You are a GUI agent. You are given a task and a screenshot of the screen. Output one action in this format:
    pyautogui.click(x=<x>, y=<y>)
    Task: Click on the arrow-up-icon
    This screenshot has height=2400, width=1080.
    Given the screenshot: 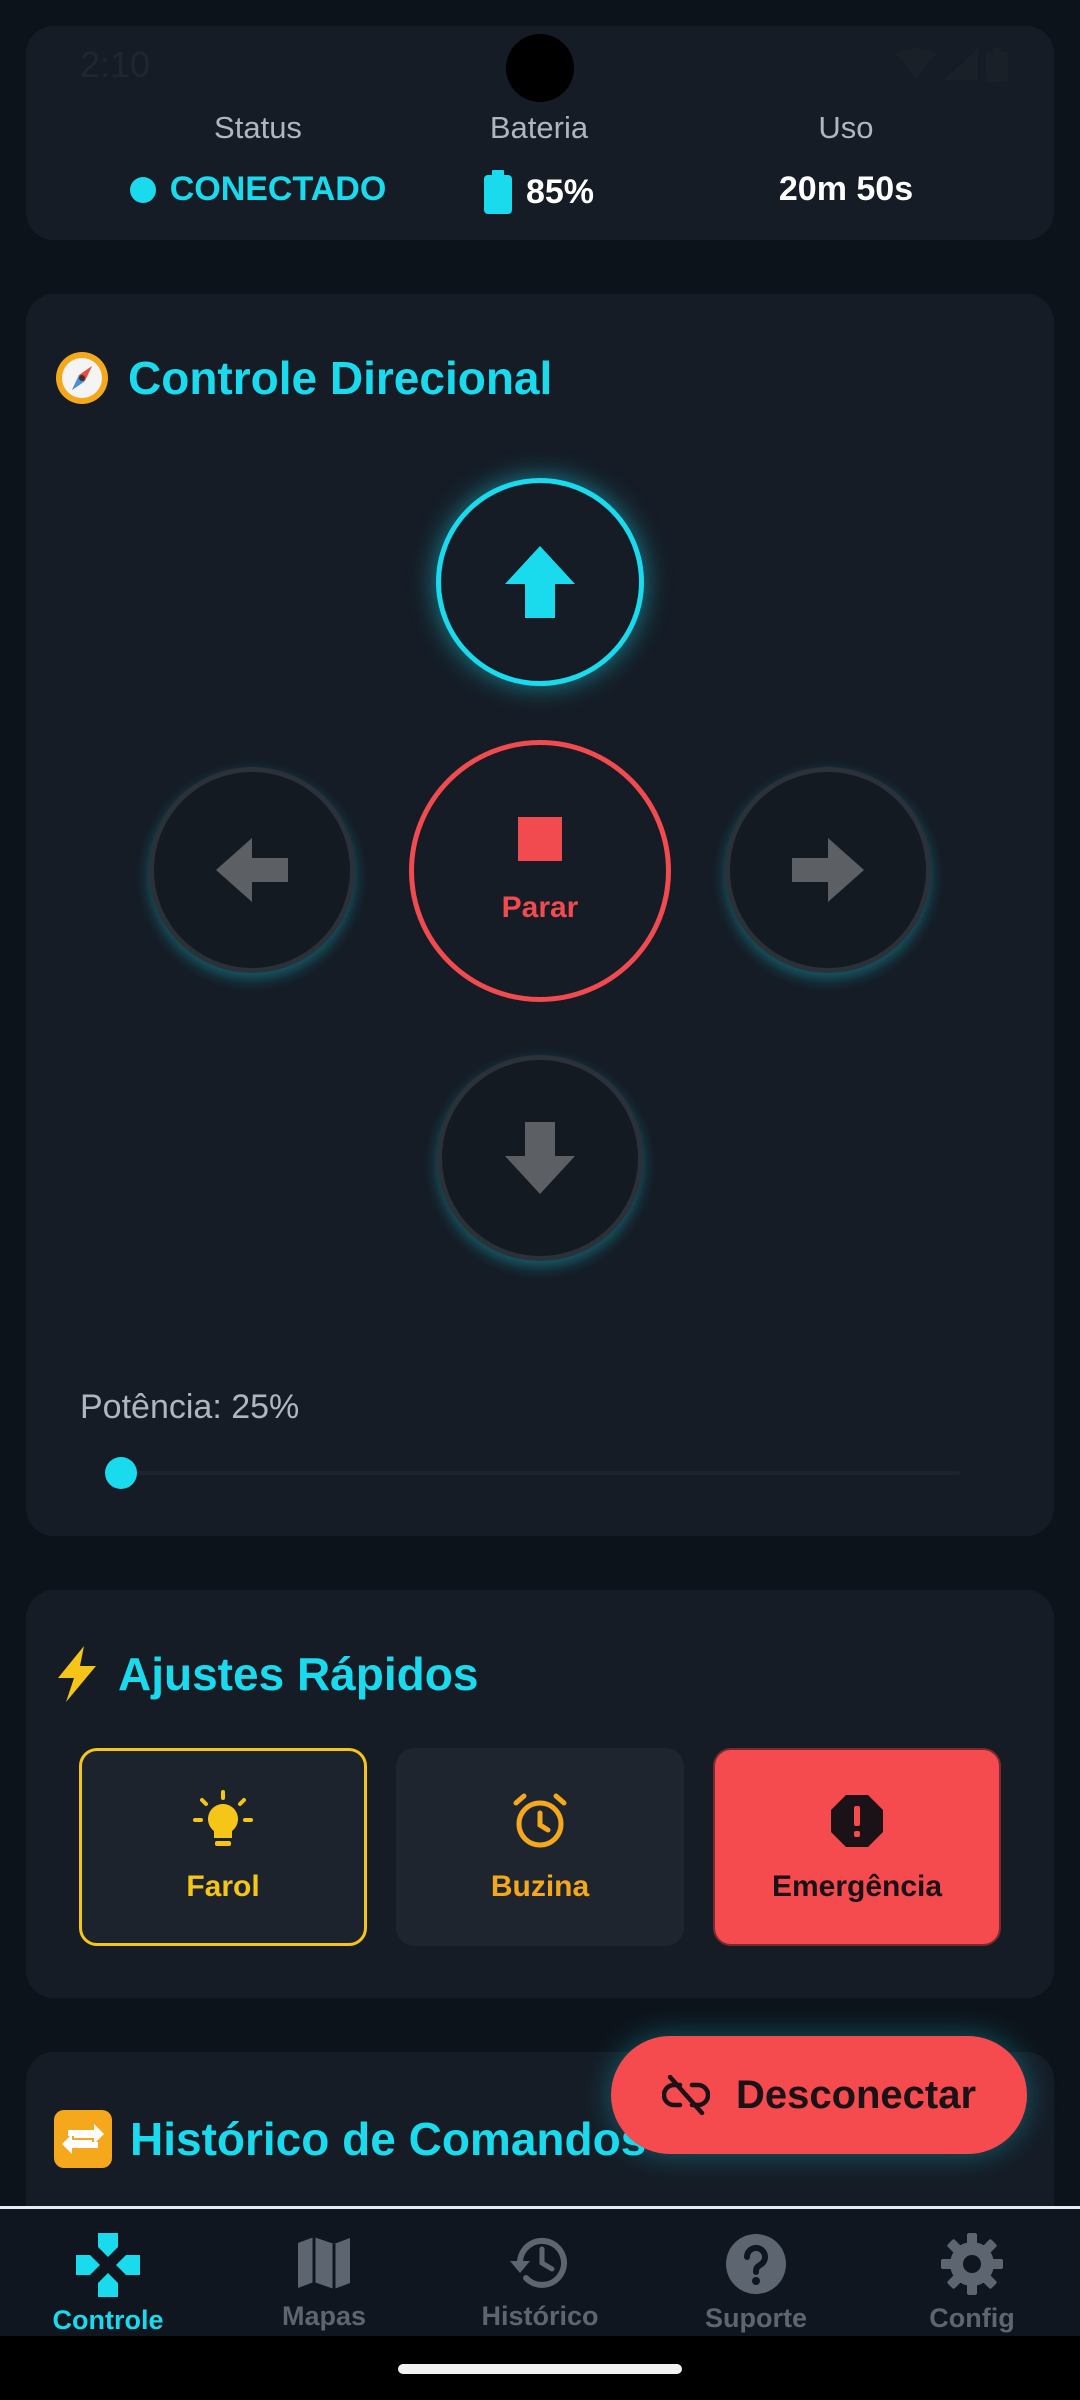 What is the action you would take?
    pyautogui.click(x=540, y=582)
    